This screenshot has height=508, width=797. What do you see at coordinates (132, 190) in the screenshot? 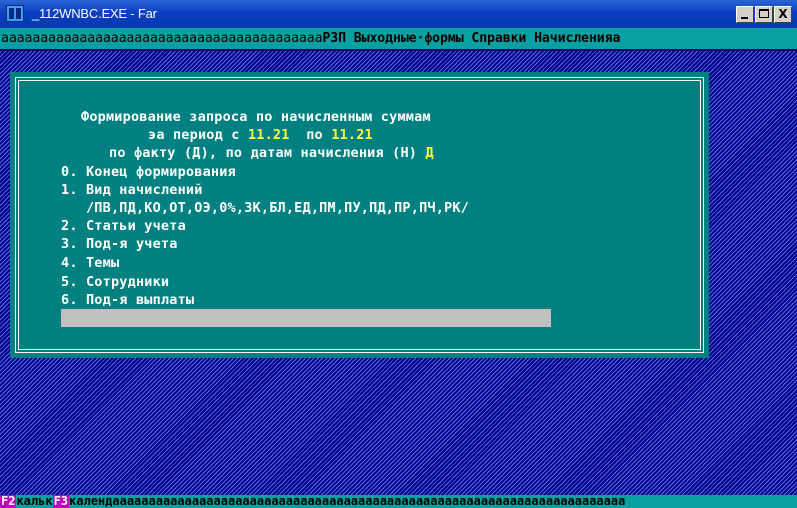
I see `option-item: 1. Вид начислений` at bounding box center [132, 190].